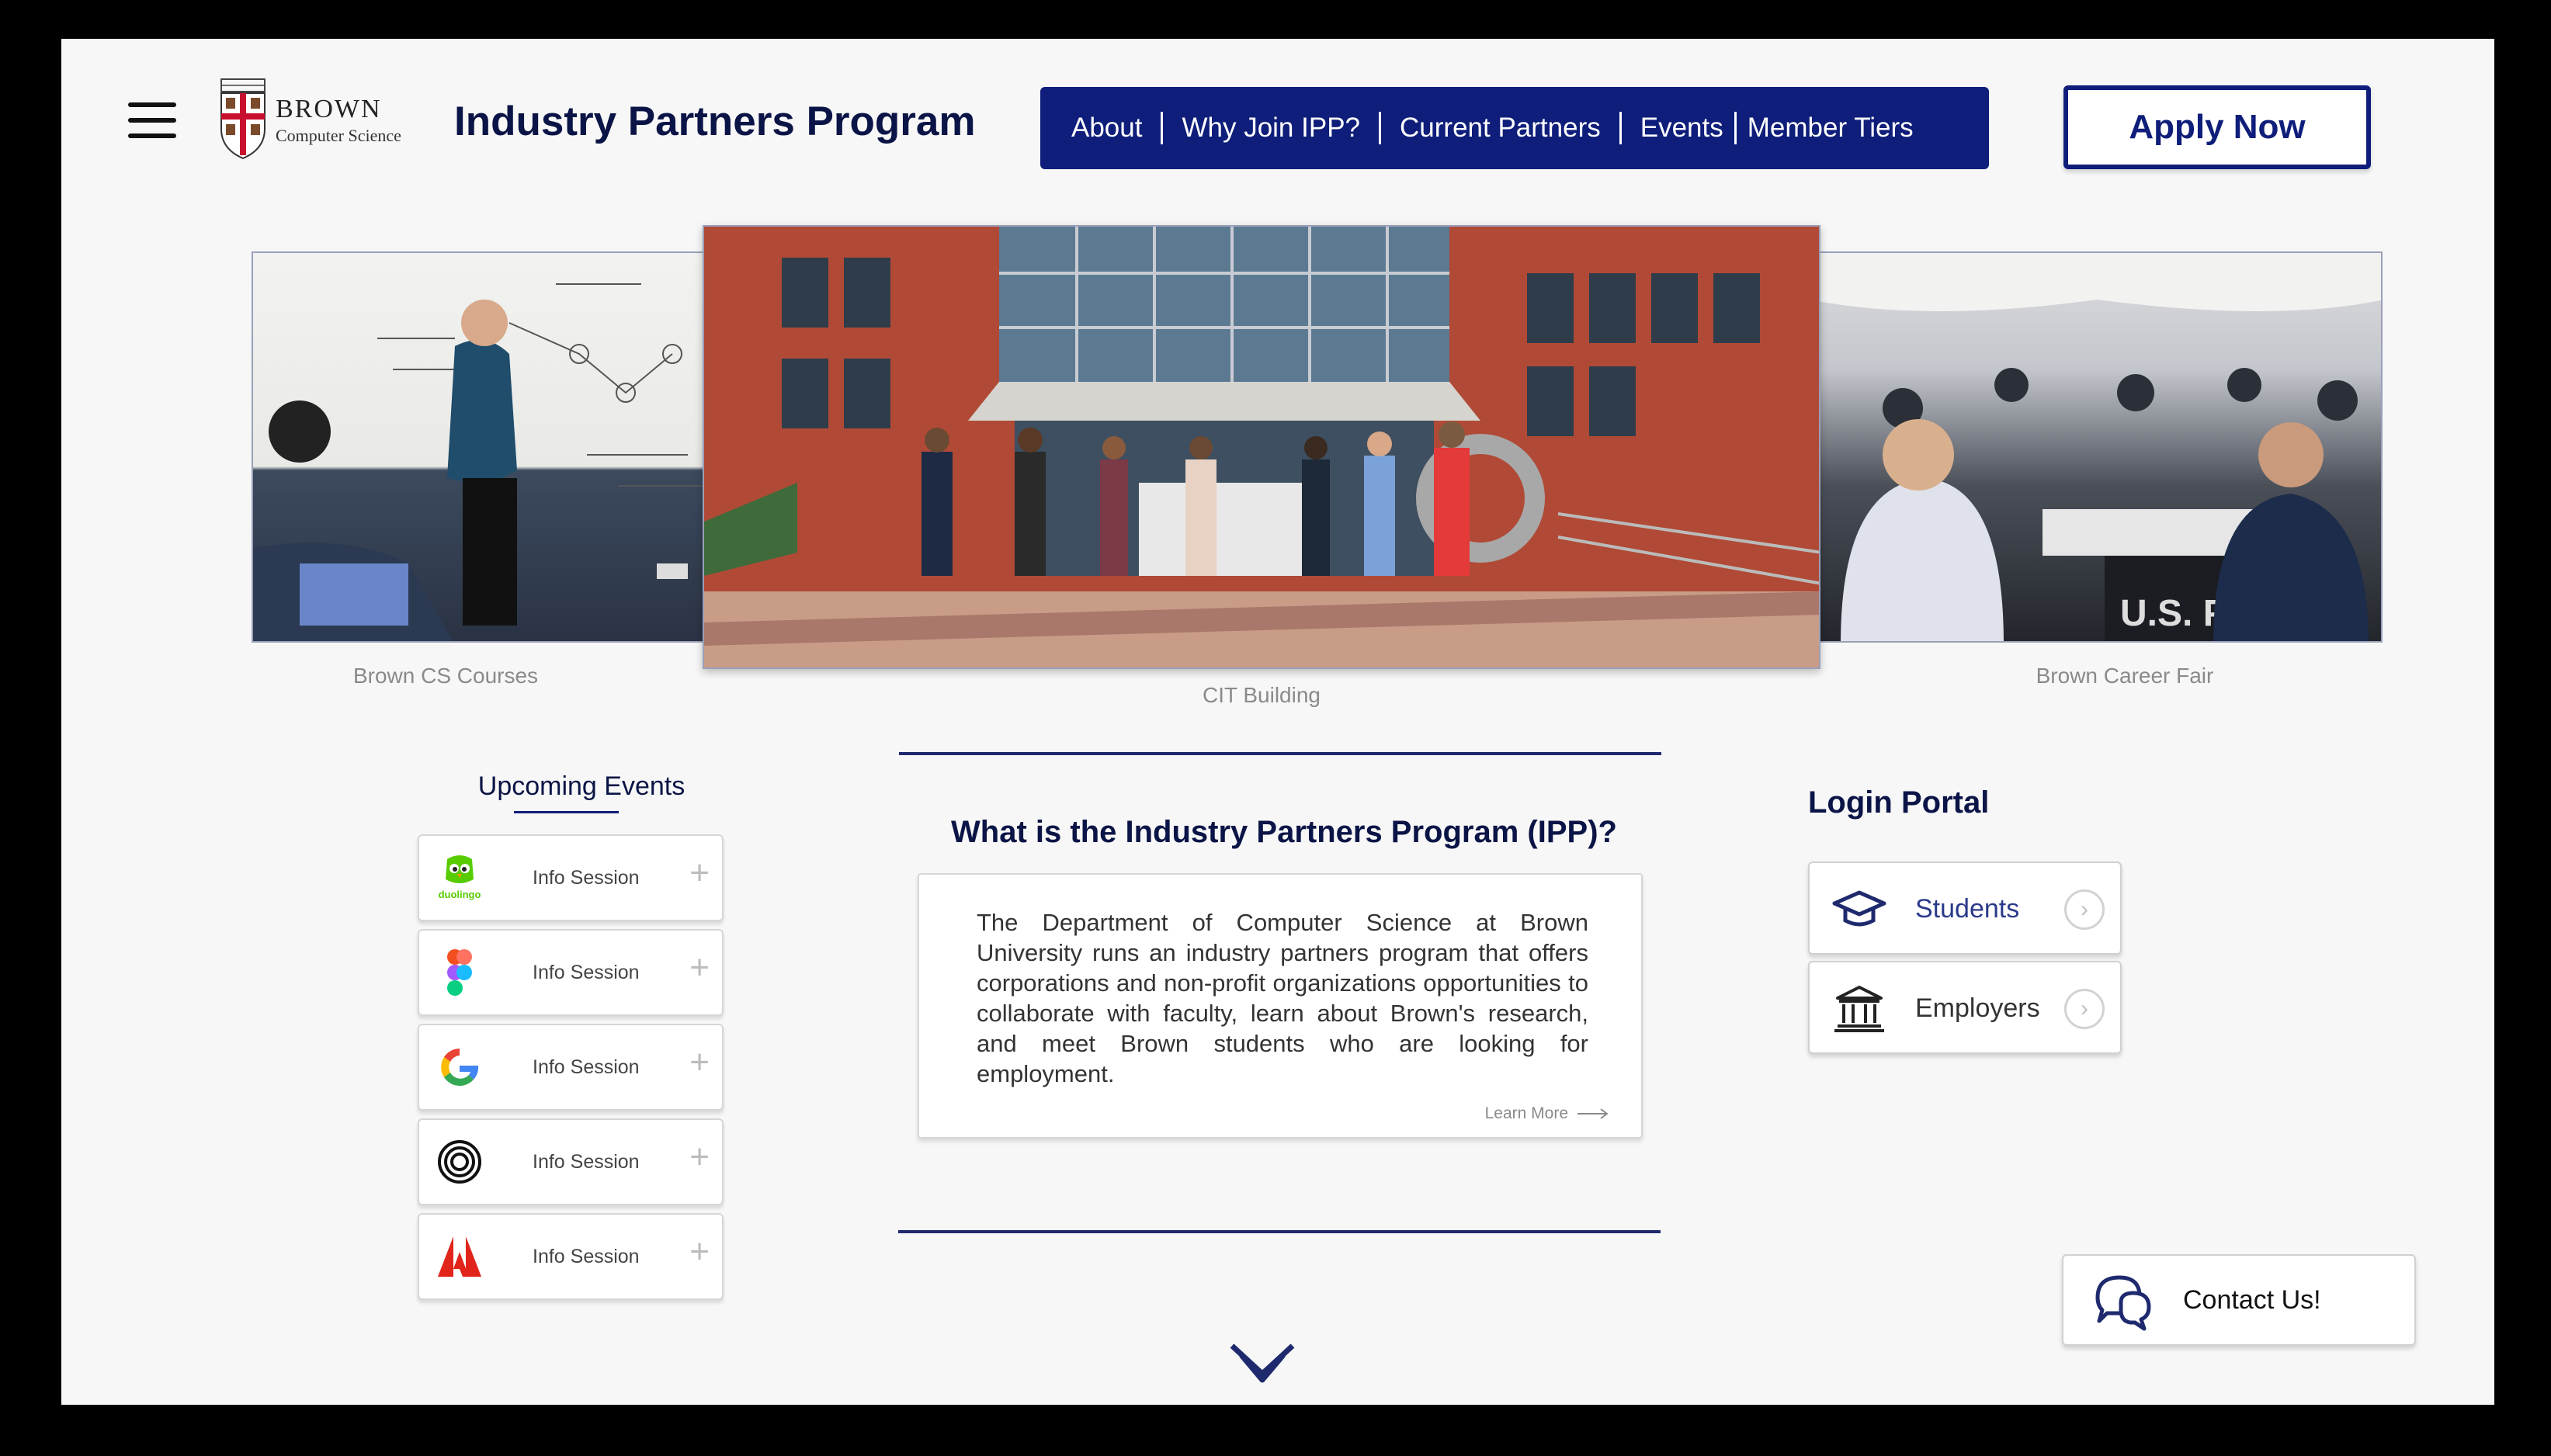 Image resolution: width=2551 pixels, height=1456 pixels. Describe the element at coordinates (1271, 129) in the screenshot. I see `nav-why-join: Why Join IPP?` at that location.